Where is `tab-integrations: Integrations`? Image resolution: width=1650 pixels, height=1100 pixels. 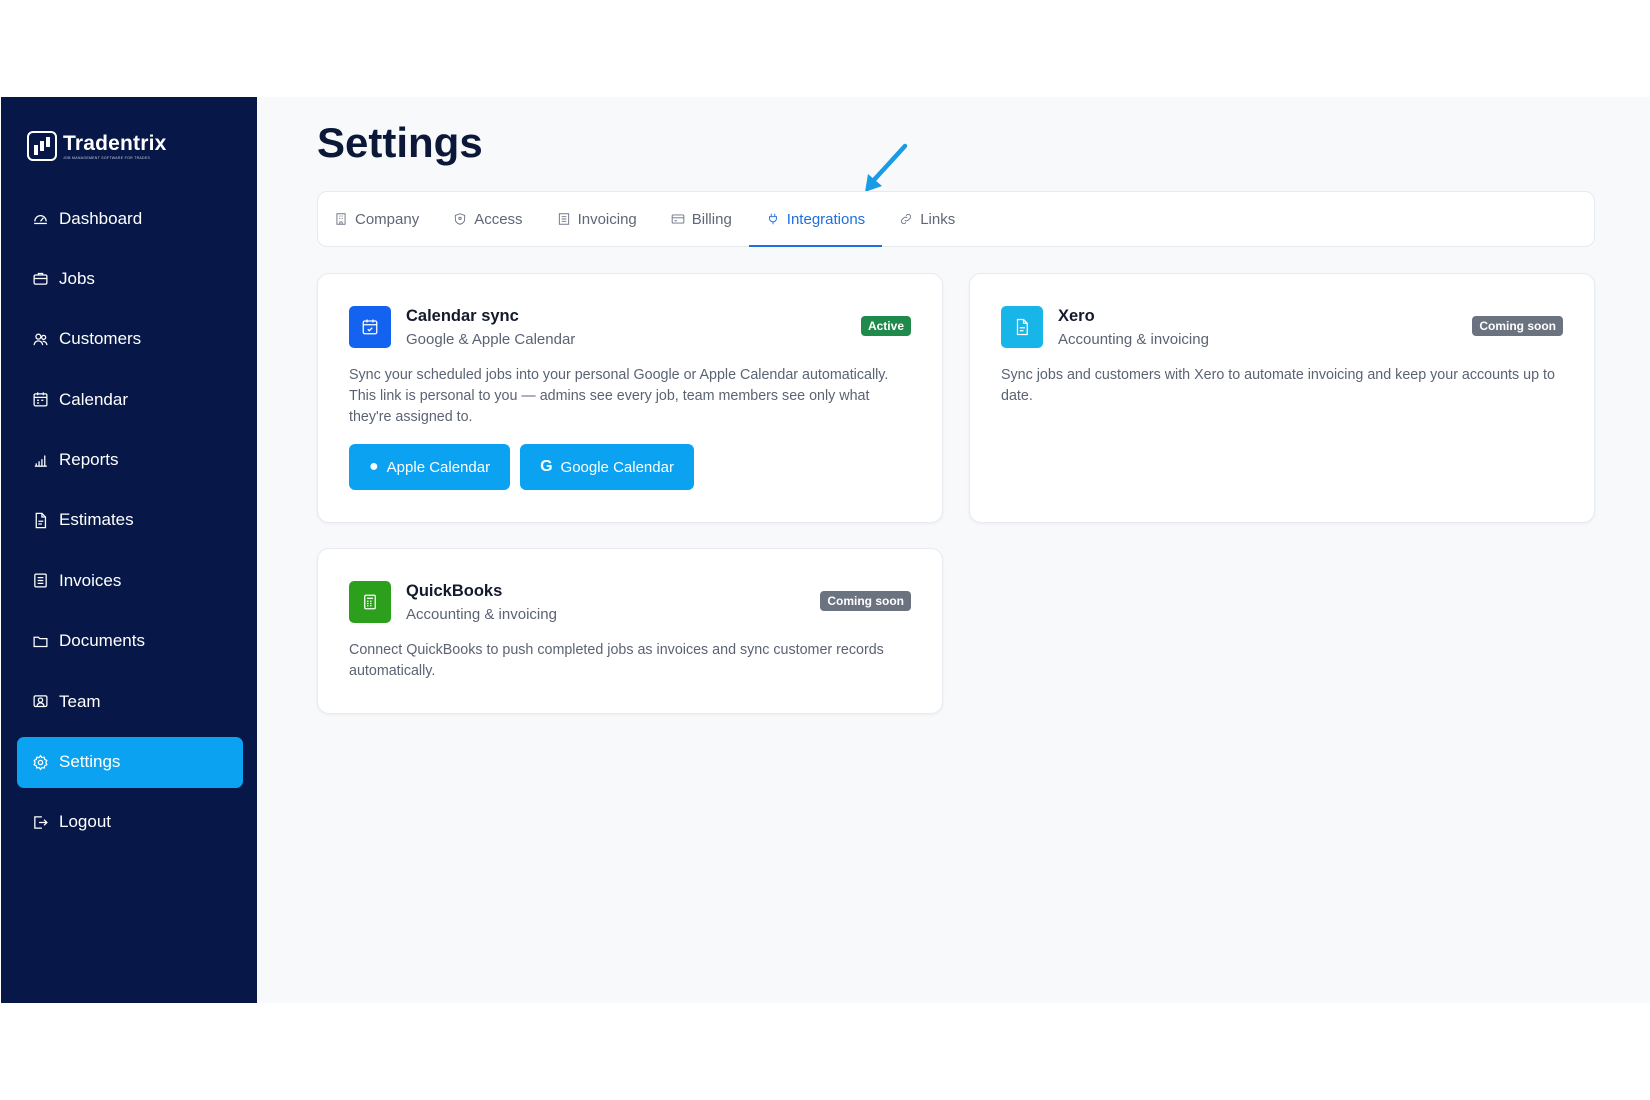 tab-integrations: Integrations is located at coordinates (815, 219).